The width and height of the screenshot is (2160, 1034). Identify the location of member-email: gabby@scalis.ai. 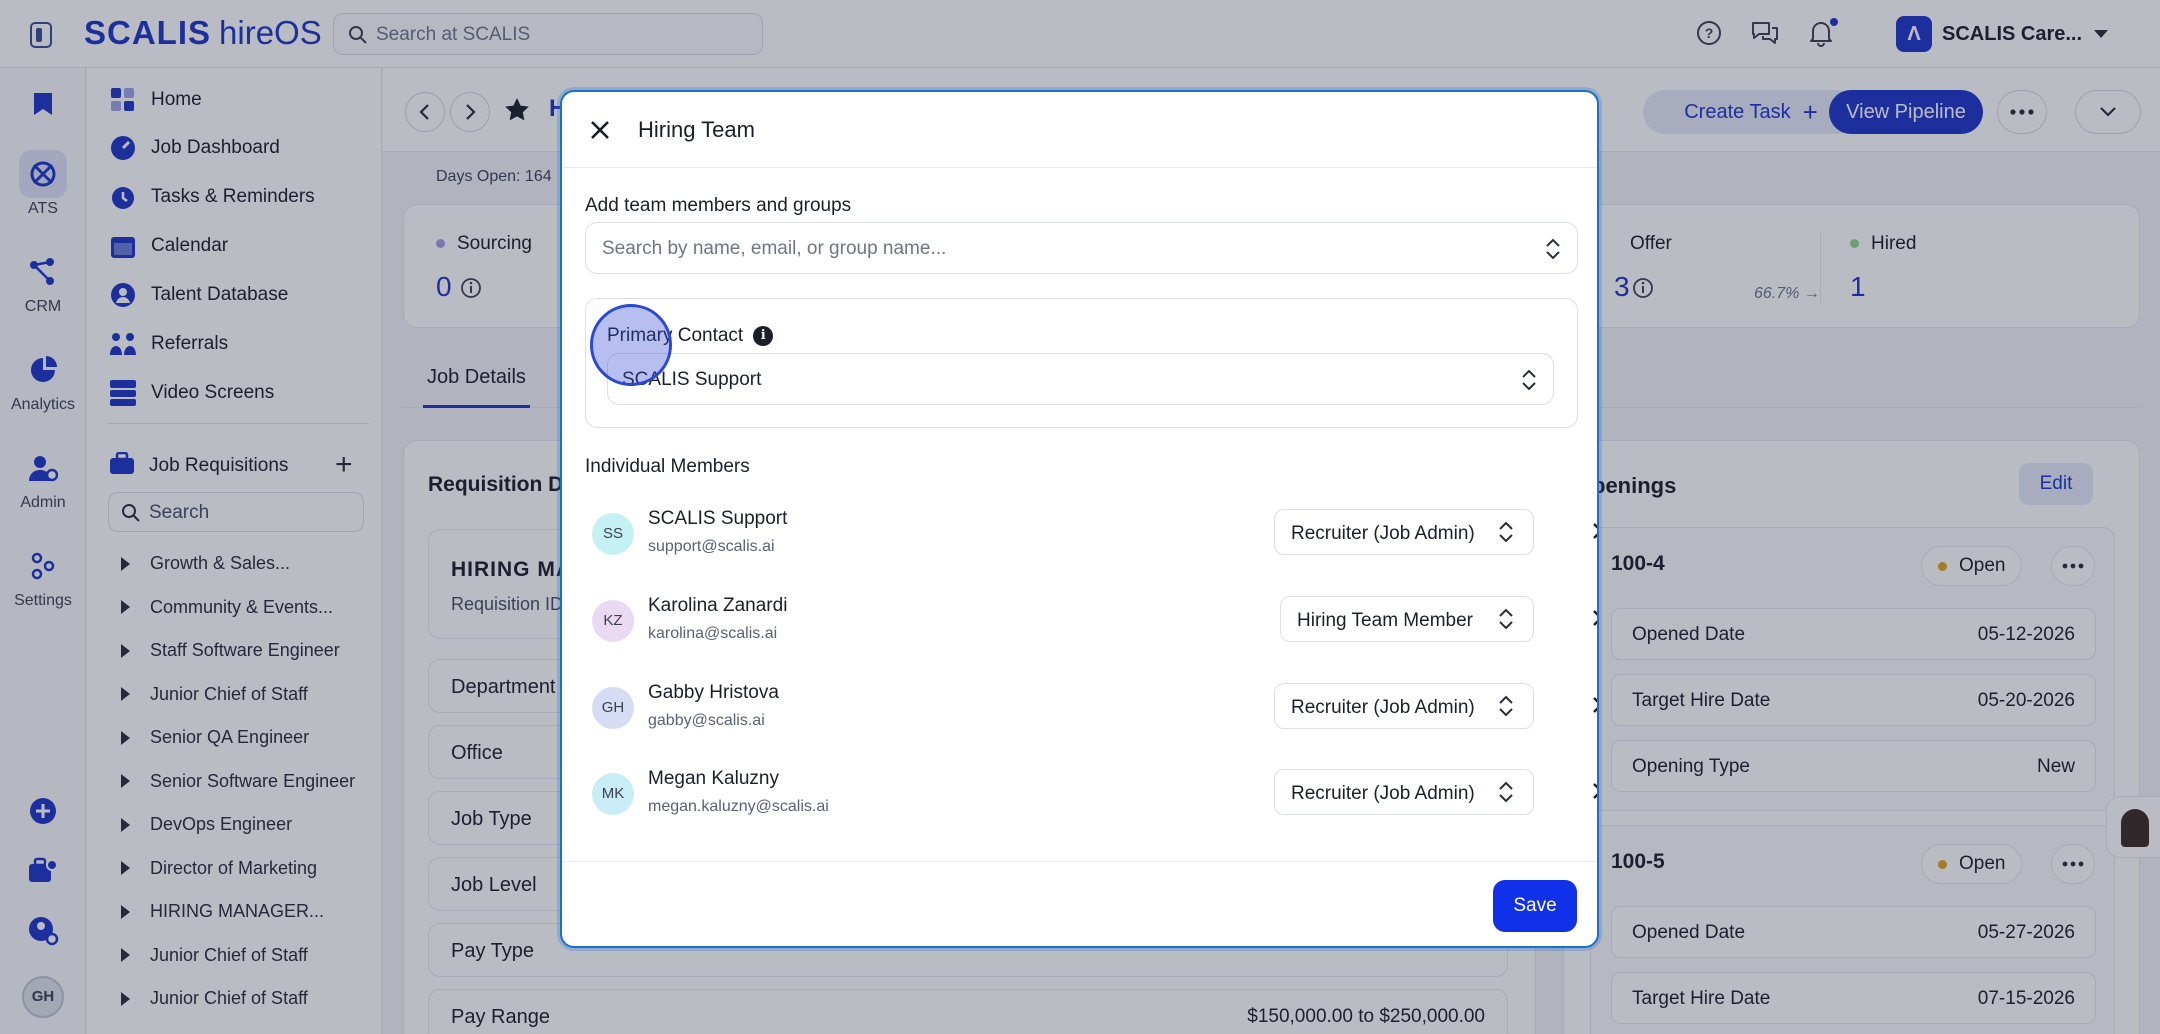
(706, 720).